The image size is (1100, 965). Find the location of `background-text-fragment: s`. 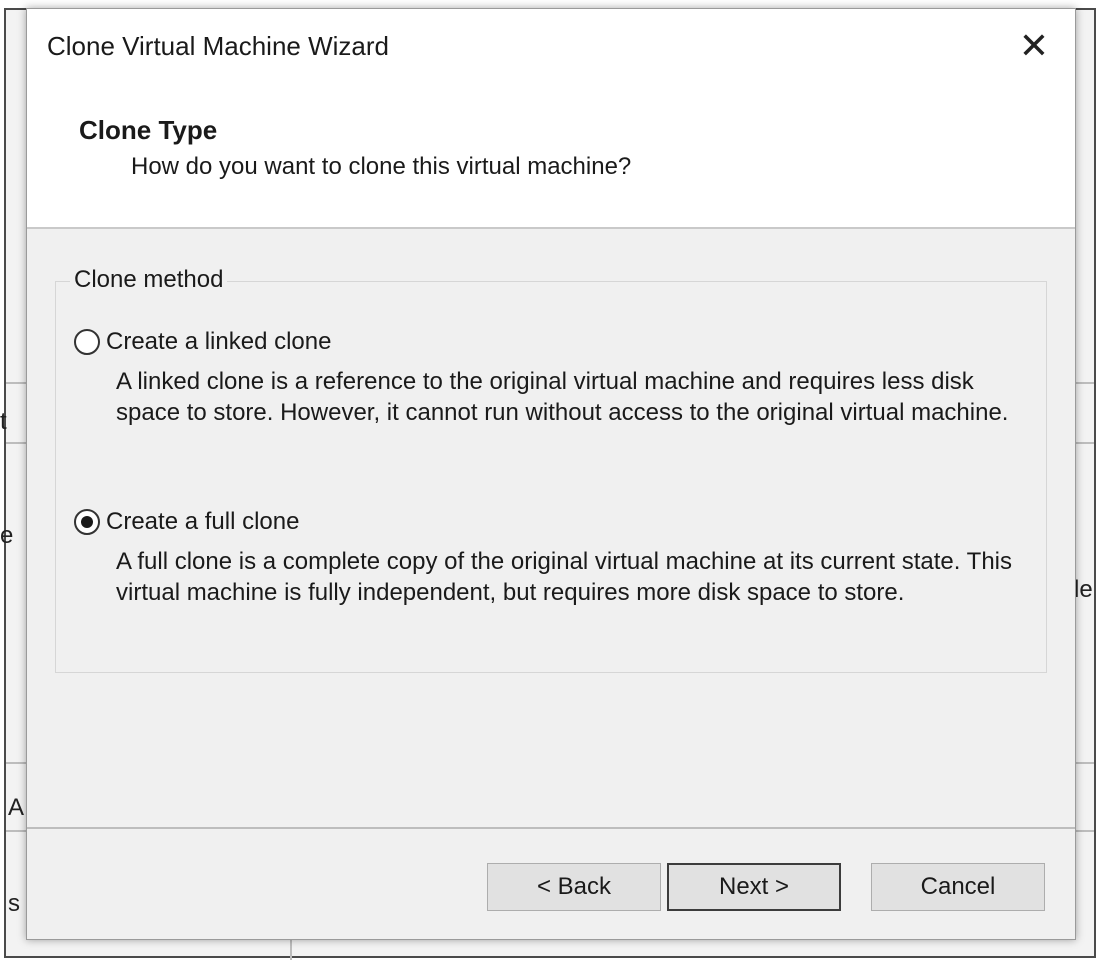

background-text-fragment: s is located at coordinates (14, 903).